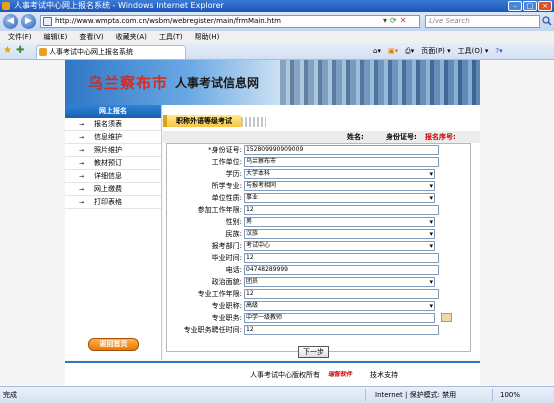 This screenshot has width=554, height=403. What do you see at coordinates (339, 222) in the screenshot?
I see `gender-select: 男` at bounding box center [339, 222].